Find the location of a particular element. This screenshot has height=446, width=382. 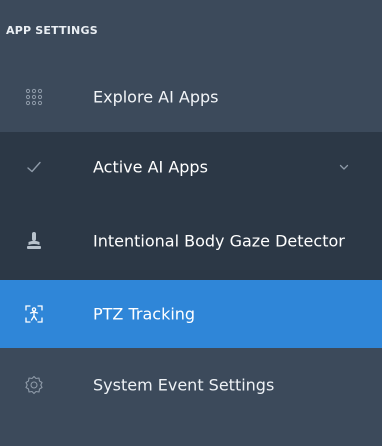

sidebar-item-label: Active AI Apps is located at coordinates (150, 167).